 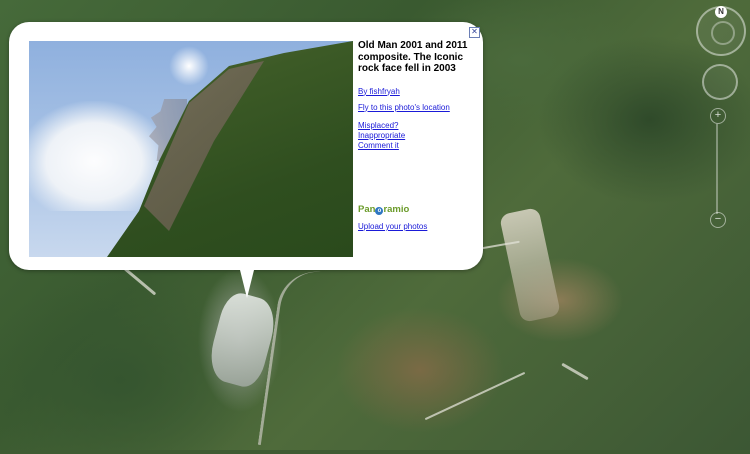 I want to click on compass-north-label: N, so click(x=721, y=12).